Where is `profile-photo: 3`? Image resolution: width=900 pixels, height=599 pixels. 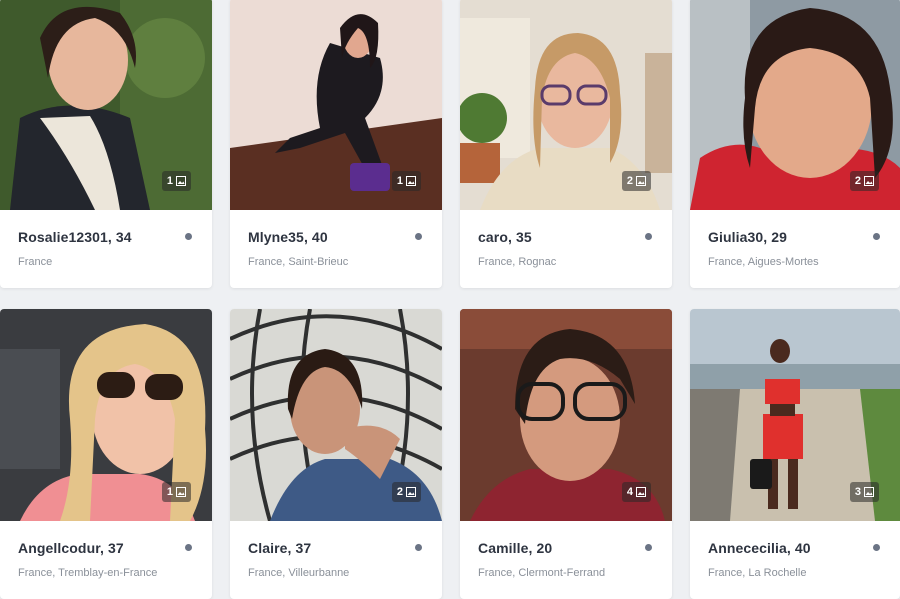 profile-photo: 3 is located at coordinates (795, 415).